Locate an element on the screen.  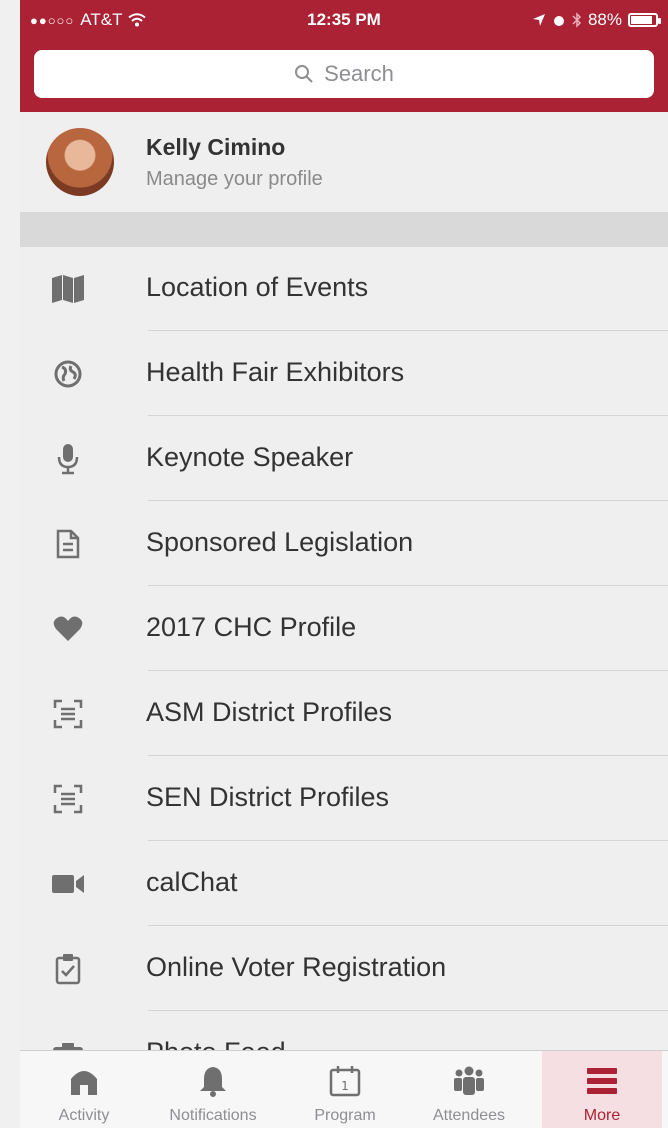
alarm-icon is located at coordinates (558, 21).